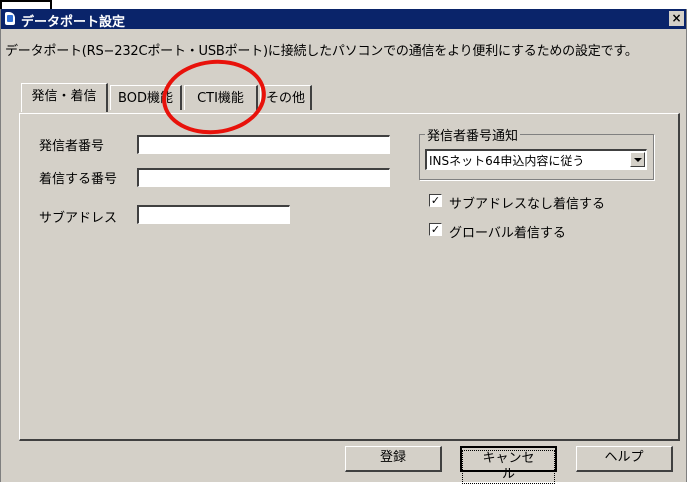  Describe the element at coordinates (78, 179) in the screenshot. I see `incoming-number-label: 着信する番号` at that location.